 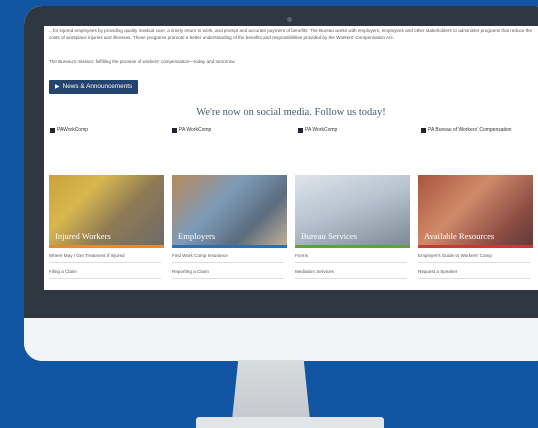 I want to click on link-employers-guide: Employer's Guide to Workers' Comp, so click(x=455, y=255).